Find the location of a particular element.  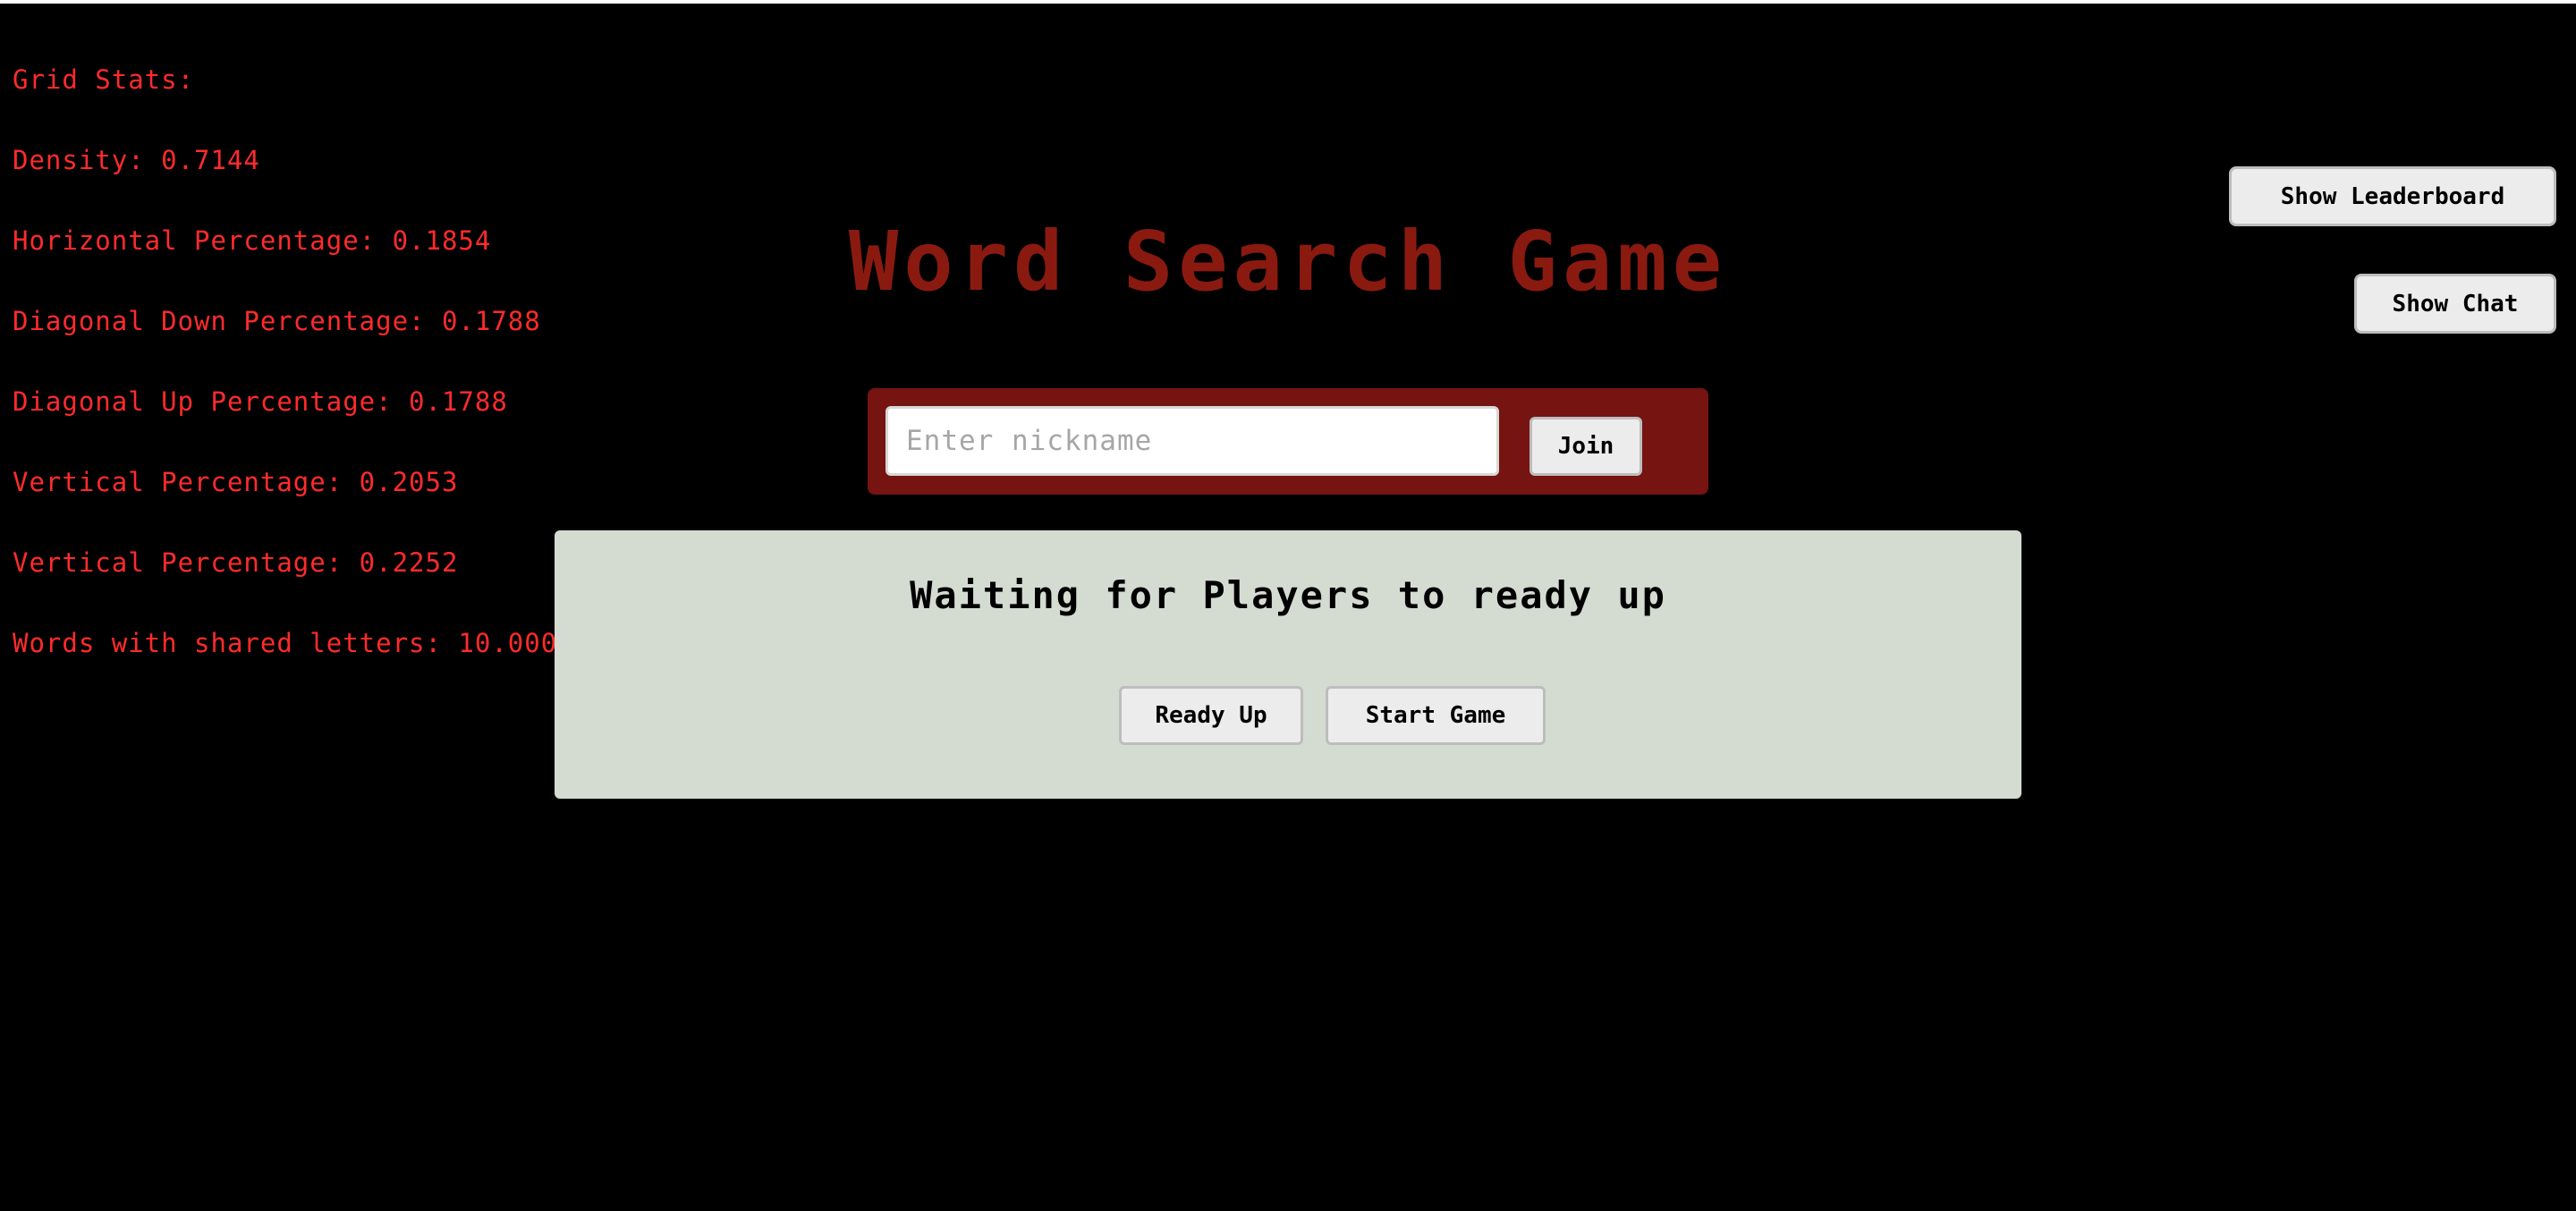

grid-stat-vertical-2: Vertical Percentage: 0.2252 is located at coordinates (236, 562).